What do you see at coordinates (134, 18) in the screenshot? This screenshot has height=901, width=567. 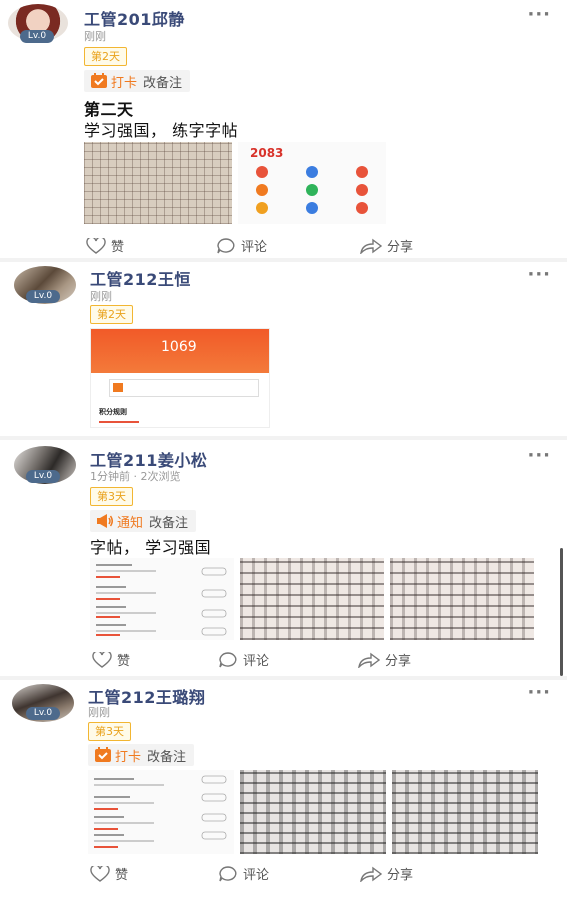 I see `user-name: 工管201邱静` at bounding box center [134, 18].